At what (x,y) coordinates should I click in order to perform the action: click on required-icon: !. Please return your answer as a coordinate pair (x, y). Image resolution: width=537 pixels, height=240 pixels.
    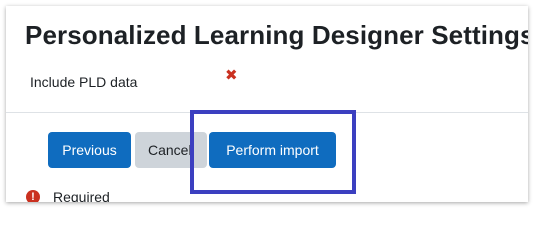
    Looking at the image, I should click on (33, 196).